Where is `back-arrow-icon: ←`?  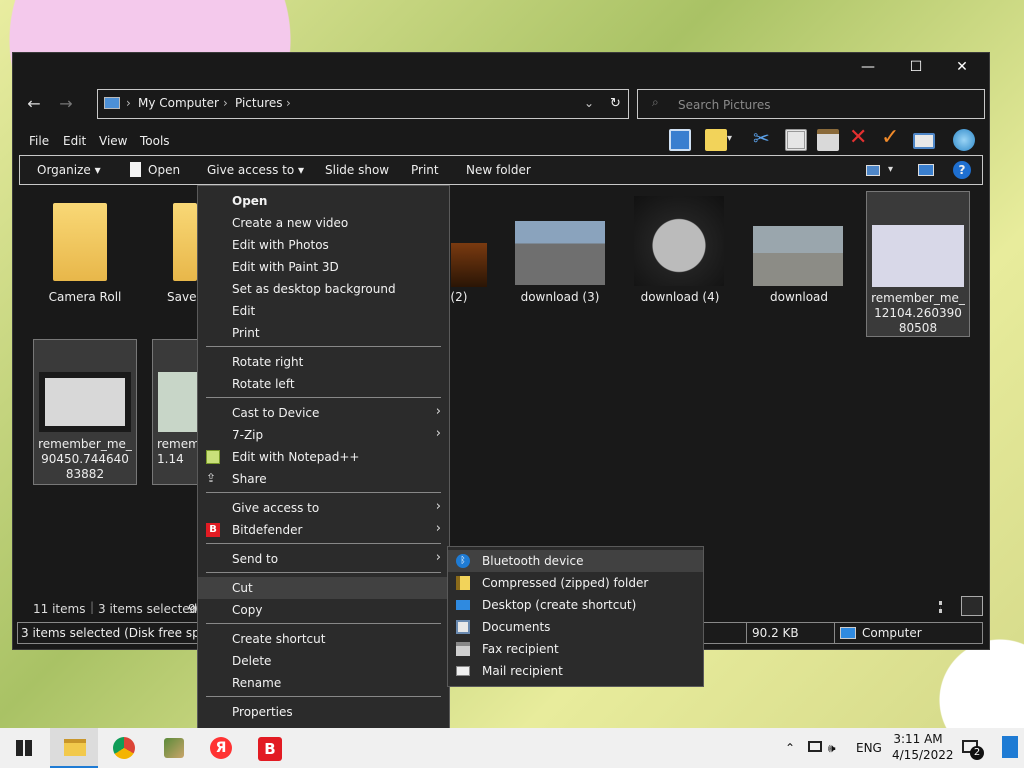
back-arrow-icon: ← is located at coordinates (34, 104).